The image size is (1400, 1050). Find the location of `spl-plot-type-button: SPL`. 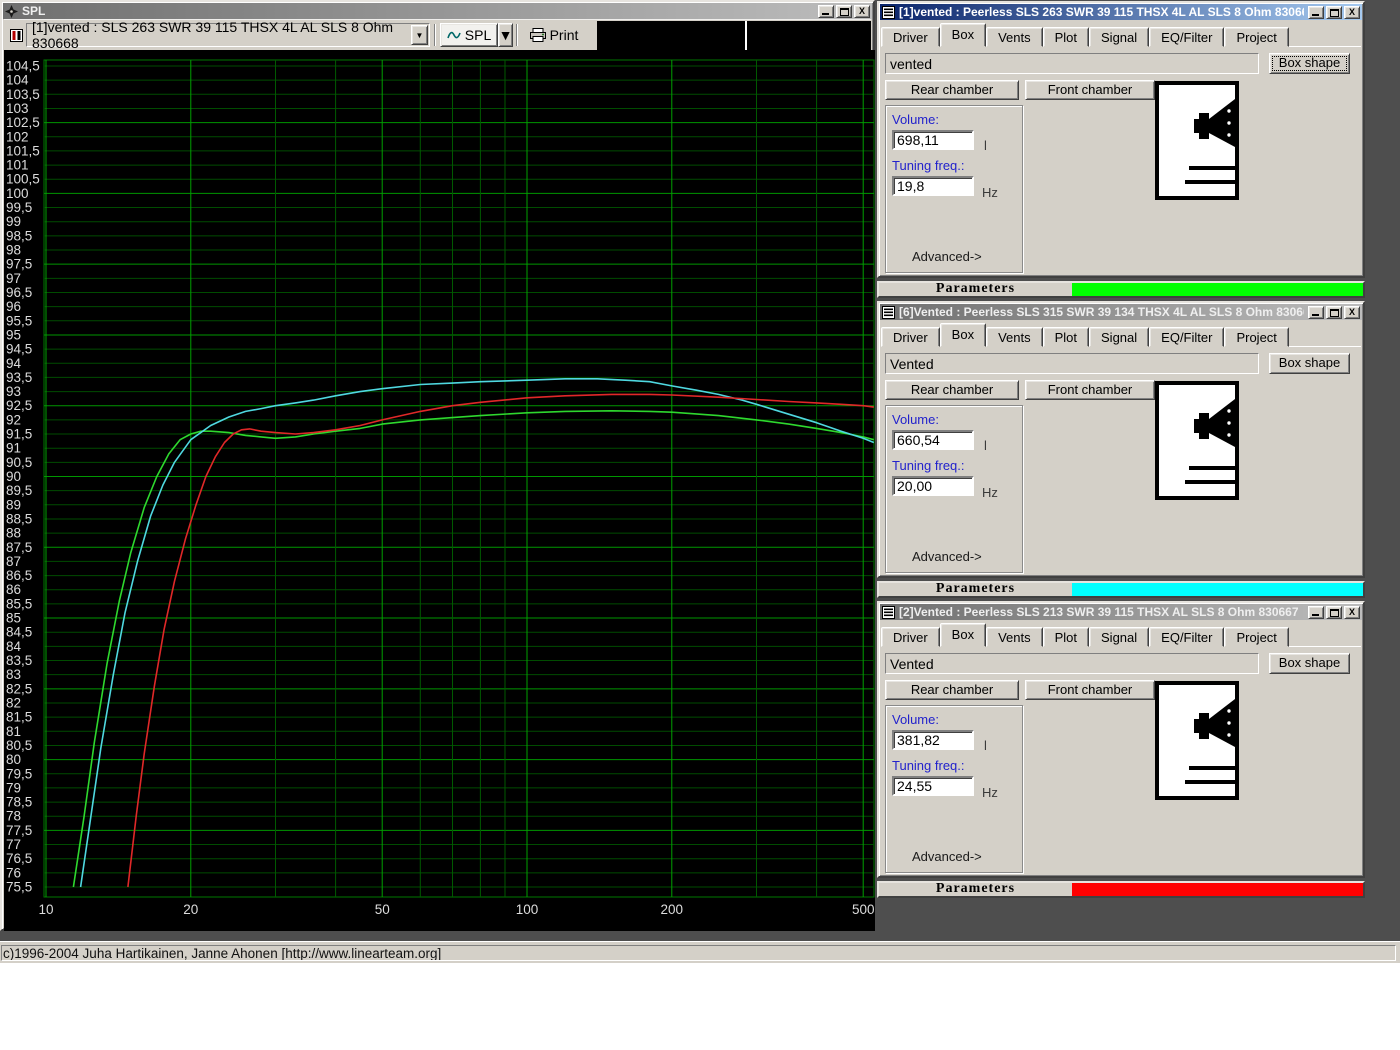

spl-plot-type-button: SPL is located at coordinates (469, 35).